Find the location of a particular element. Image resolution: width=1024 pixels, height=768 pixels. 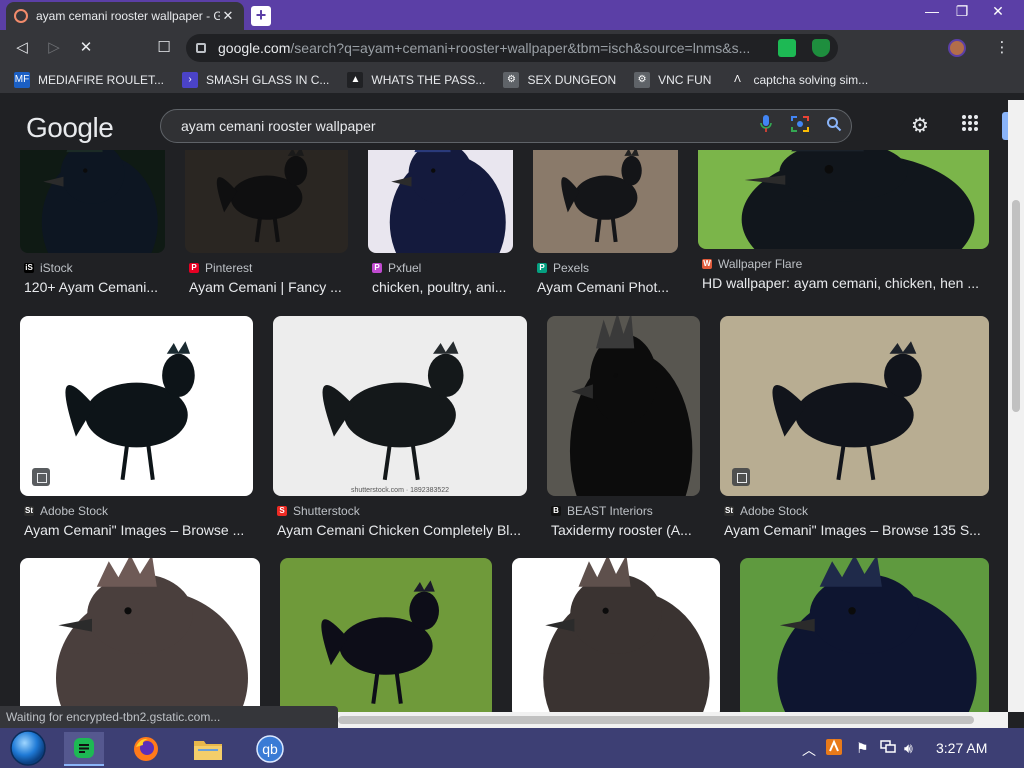

result-source: B BEAST Interiors is located at coordinates (602, 511).